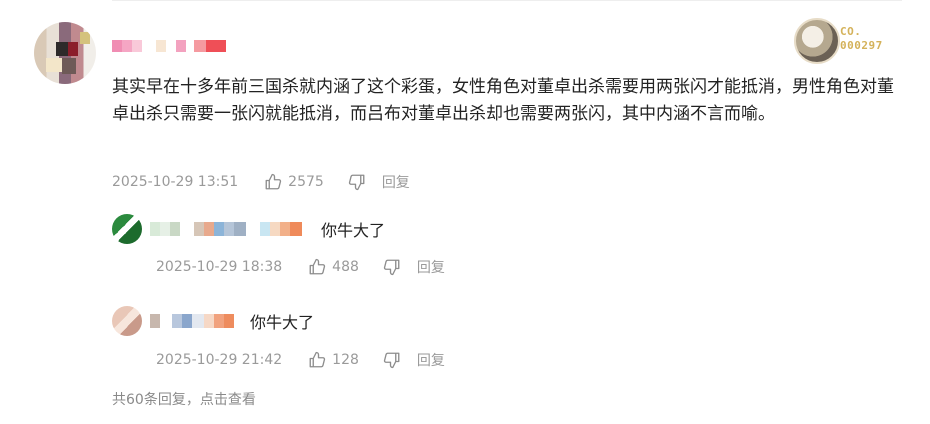 The height and width of the screenshot is (424, 930). I want to click on reply-time: 2025-10-29 21:42, so click(219, 360).